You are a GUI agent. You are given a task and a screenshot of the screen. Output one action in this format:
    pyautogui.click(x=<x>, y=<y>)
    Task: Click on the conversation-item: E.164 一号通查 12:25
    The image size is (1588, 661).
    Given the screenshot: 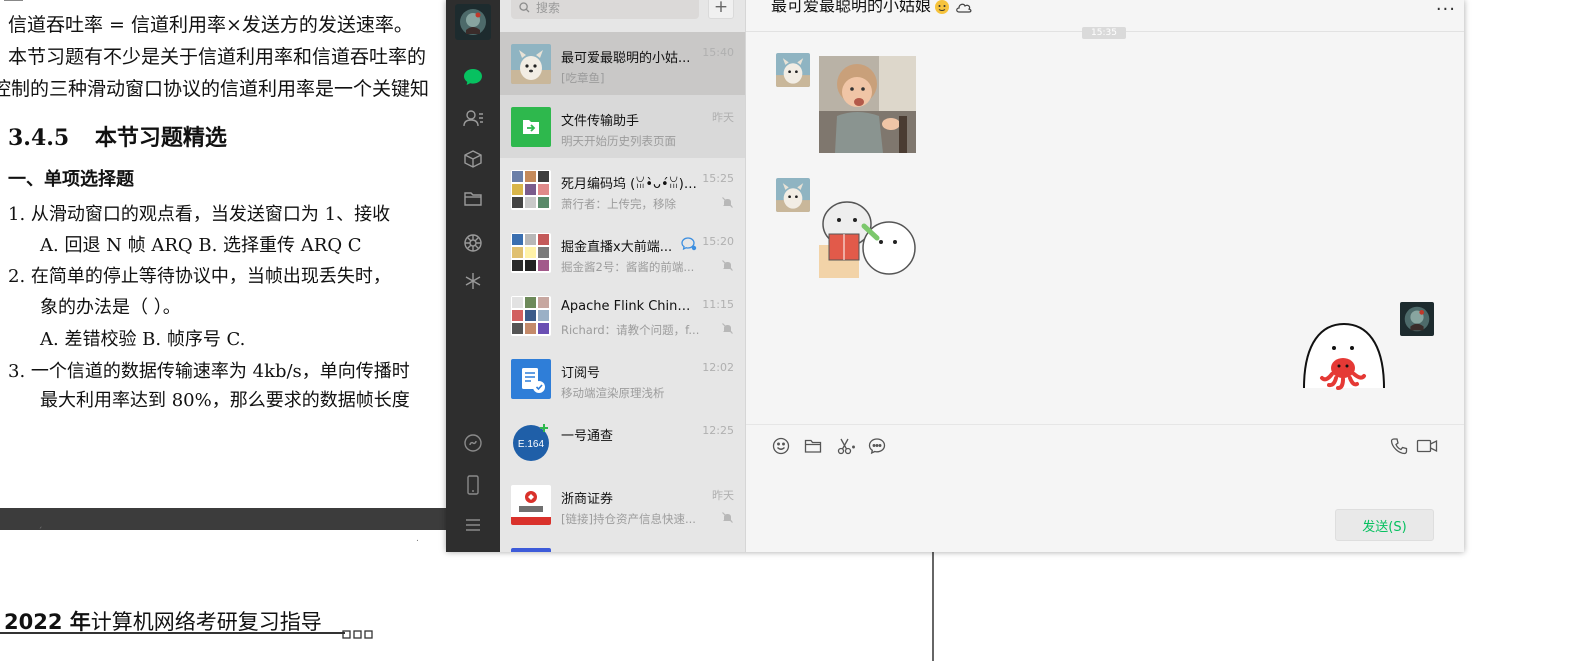 What is the action you would take?
    pyautogui.click(x=622, y=441)
    